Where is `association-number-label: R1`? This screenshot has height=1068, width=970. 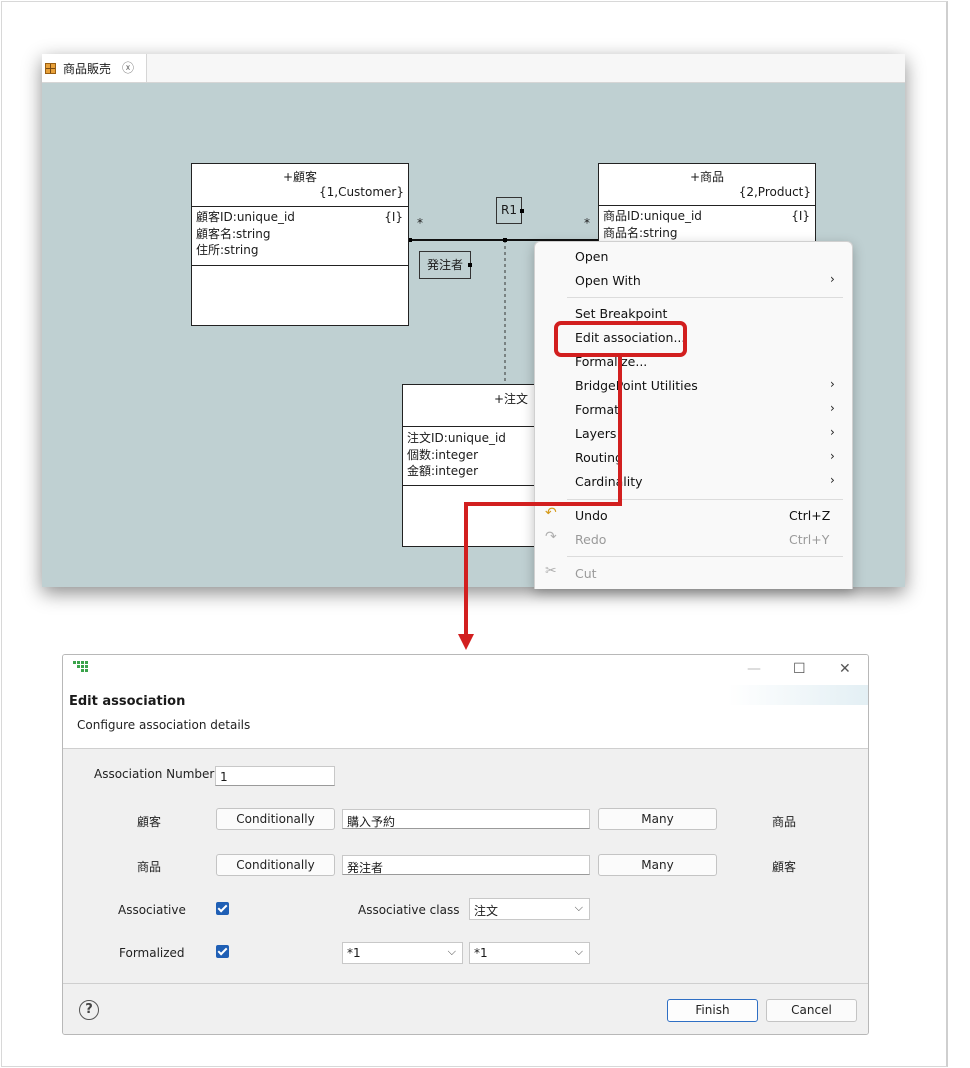
association-number-label: R1 is located at coordinates (509, 210).